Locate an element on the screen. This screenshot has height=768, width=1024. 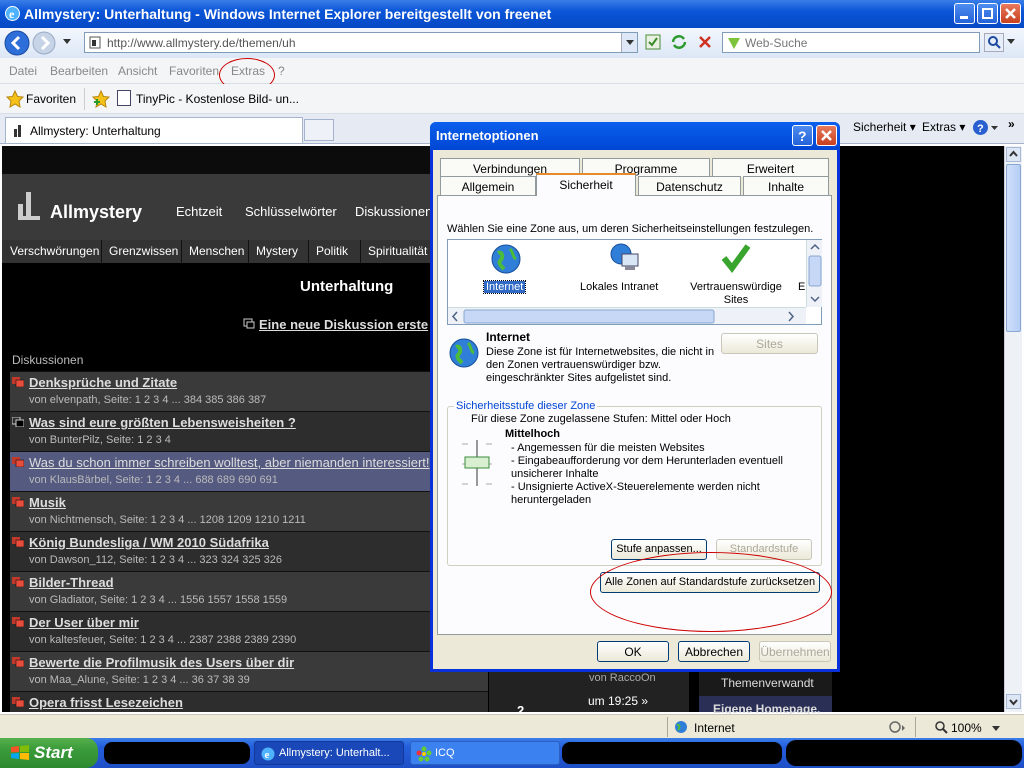
zone-restricted: E is located at coordinates (801, 287).